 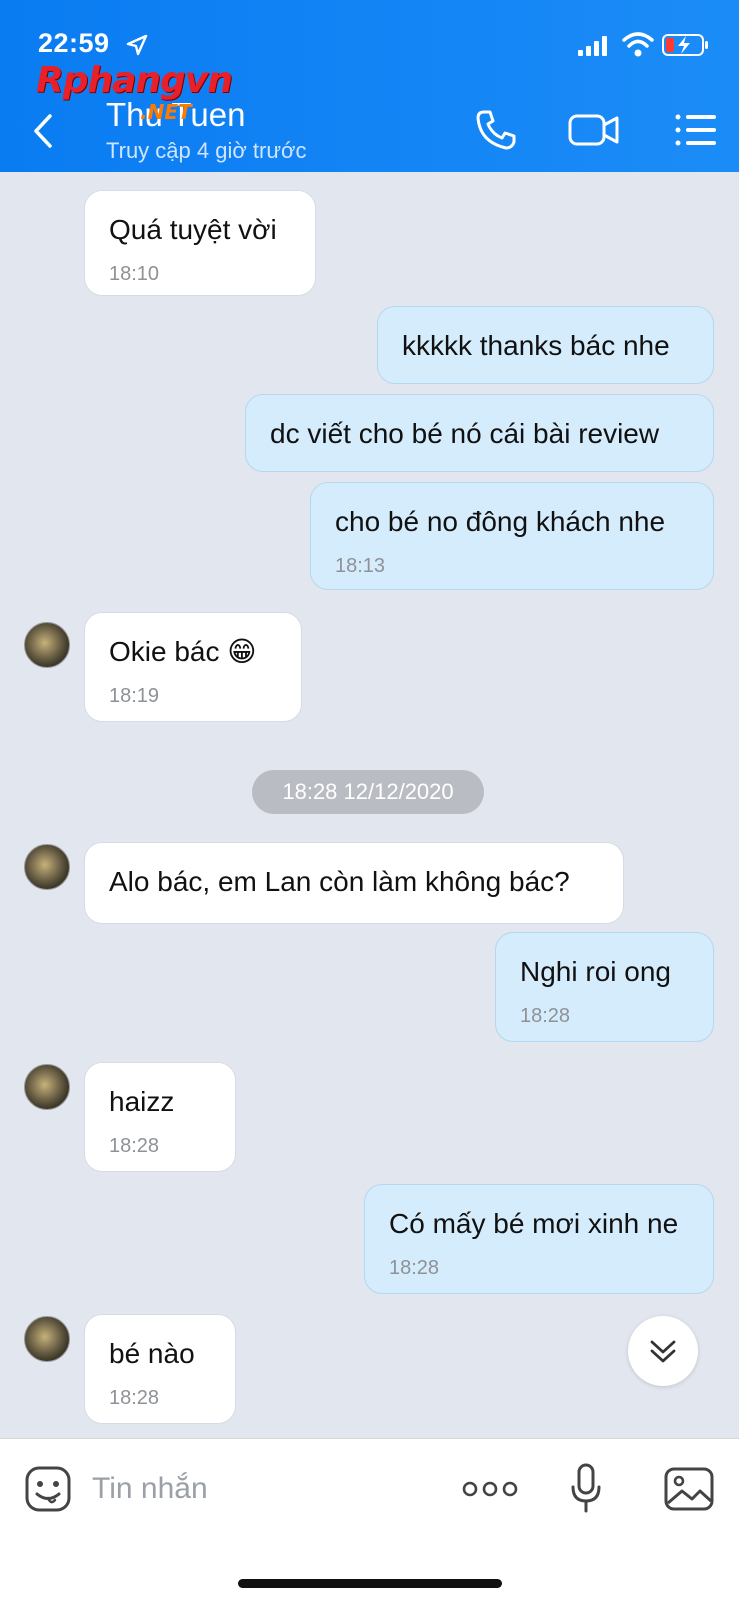 What do you see at coordinates (166, 112) in the screenshot?
I see `watermark-suffix: .NET` at bounding box center [166, 112].